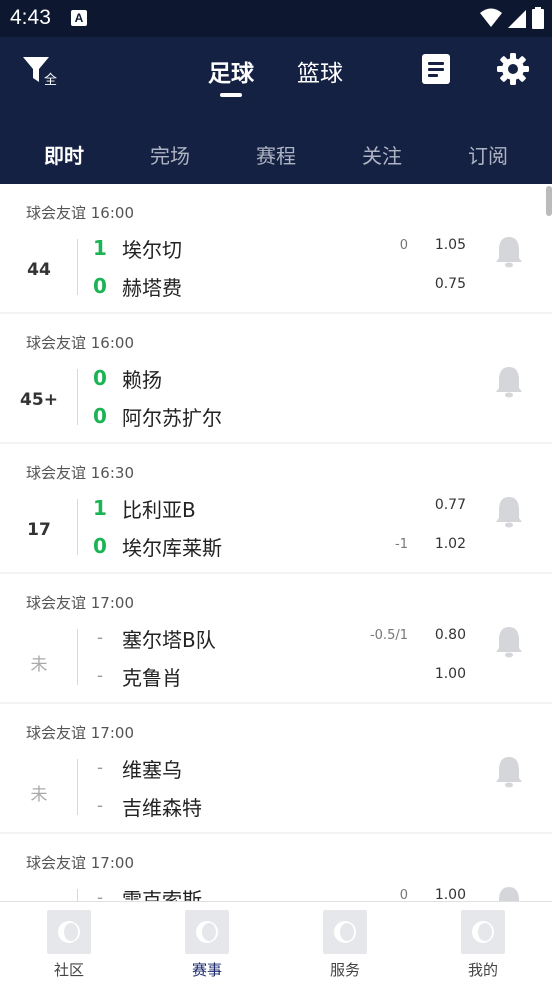 The width and height of the screenshot is (552, 983). What do you see at coordinates (162, 807) in the screenshot?
I see `away-team: 吉维森特` at bounding box center [162, 807].